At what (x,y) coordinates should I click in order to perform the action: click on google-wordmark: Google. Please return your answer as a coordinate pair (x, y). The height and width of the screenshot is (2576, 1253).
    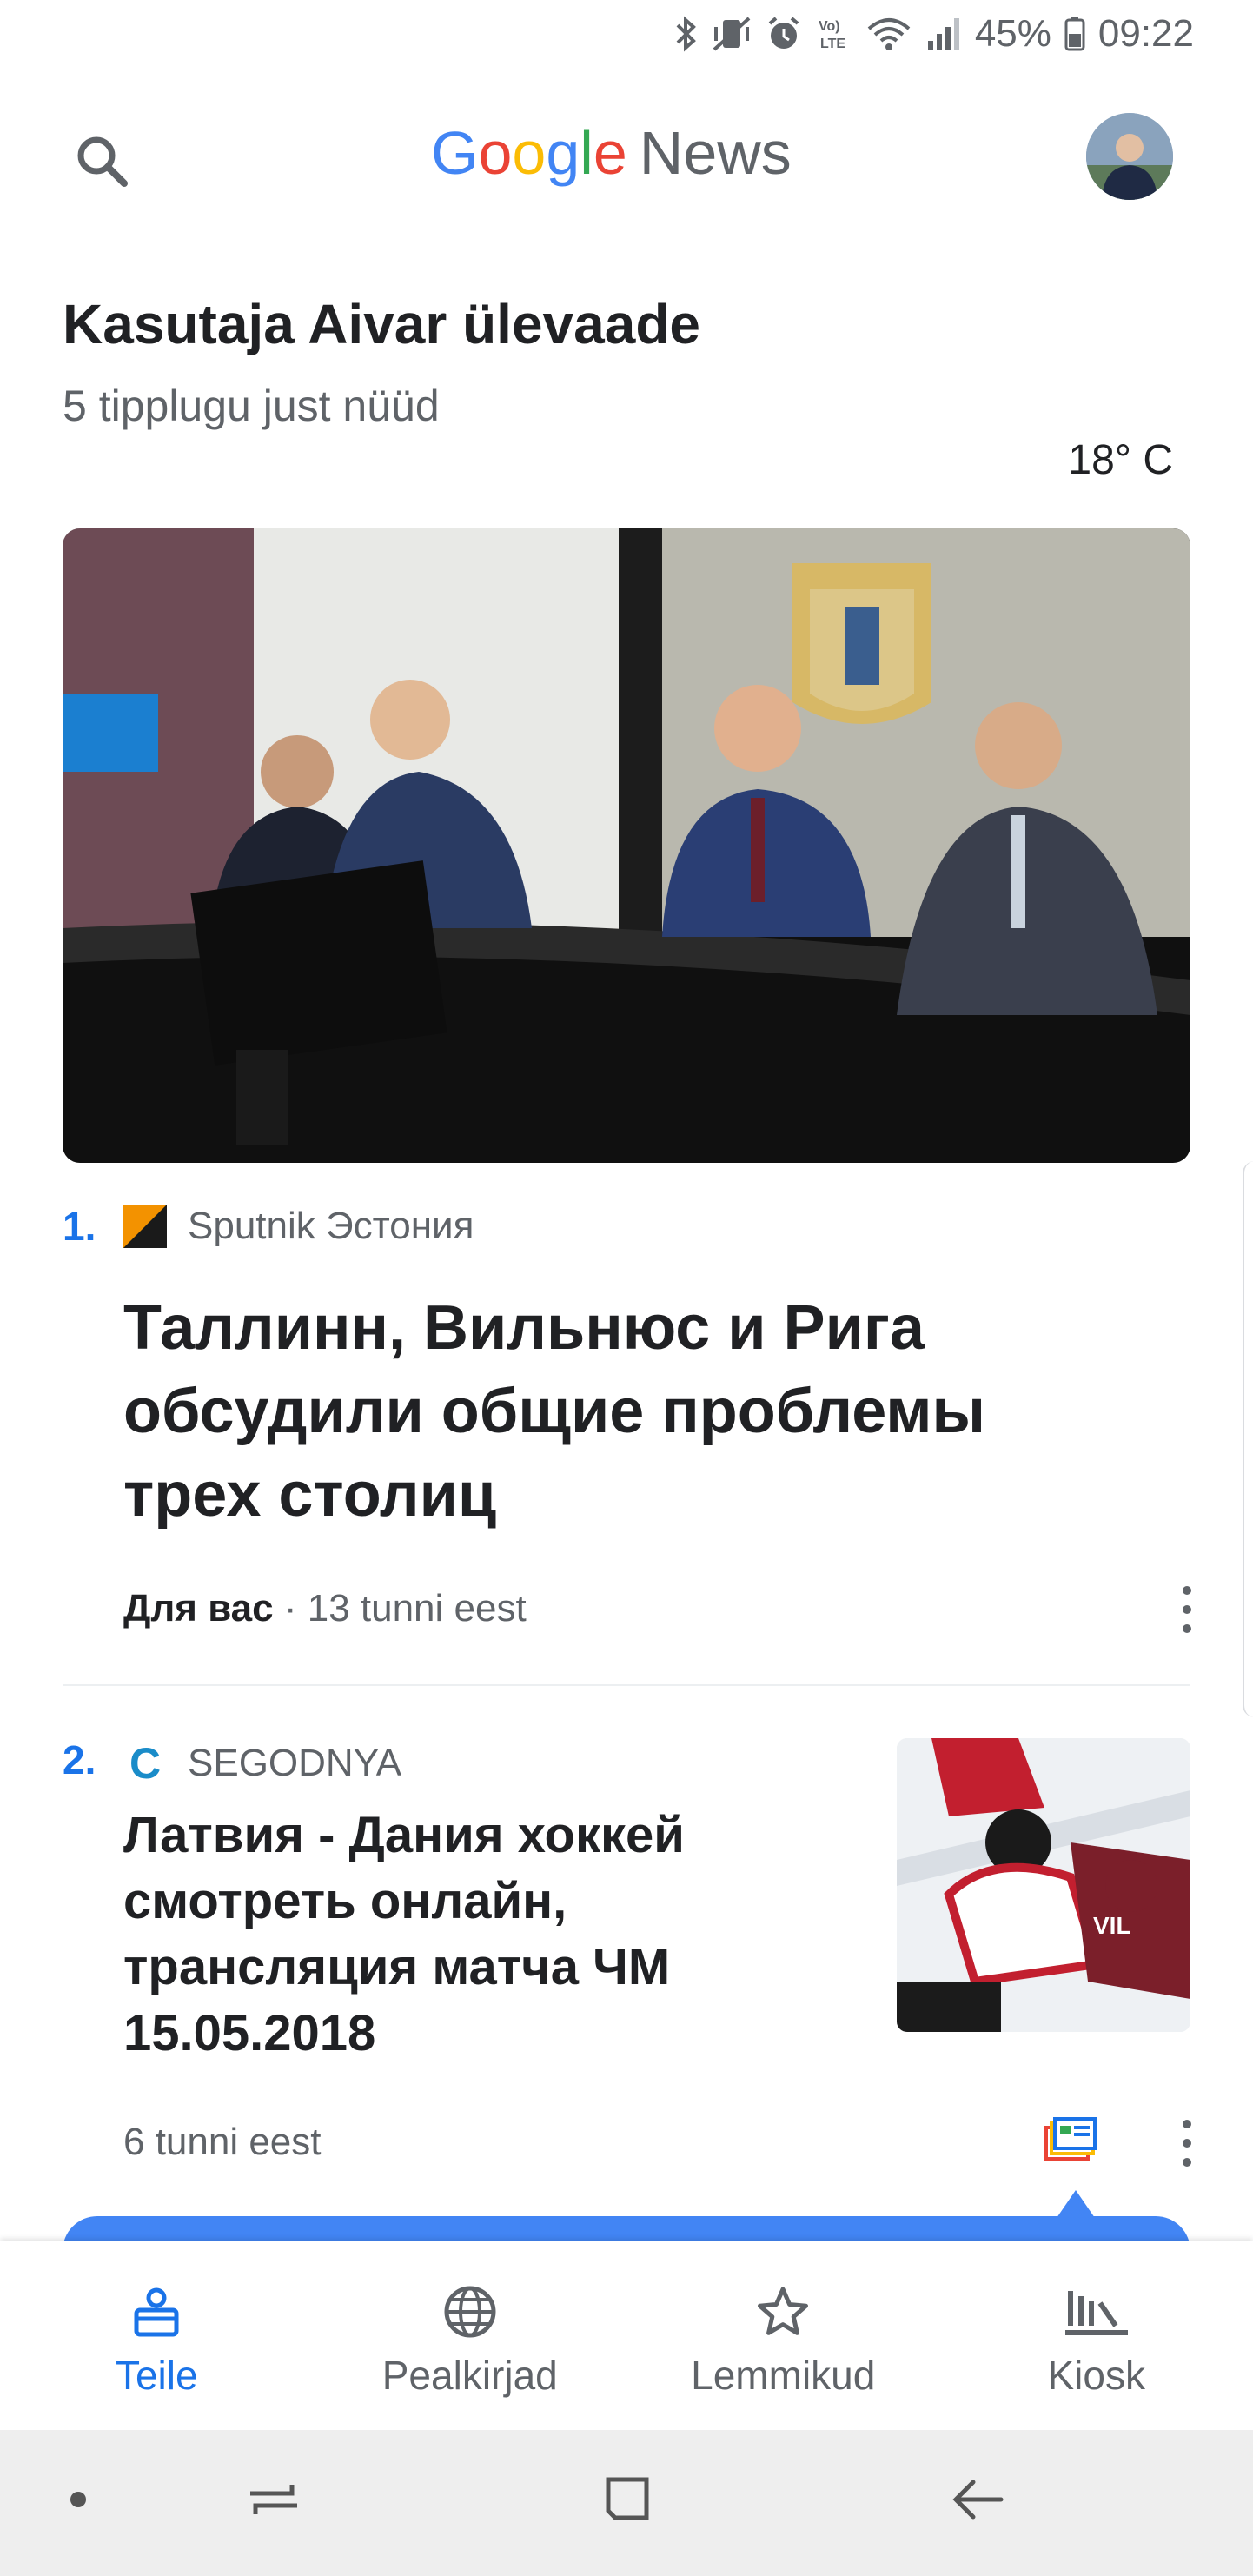
    Looking at the image, I should click on (529, 153).